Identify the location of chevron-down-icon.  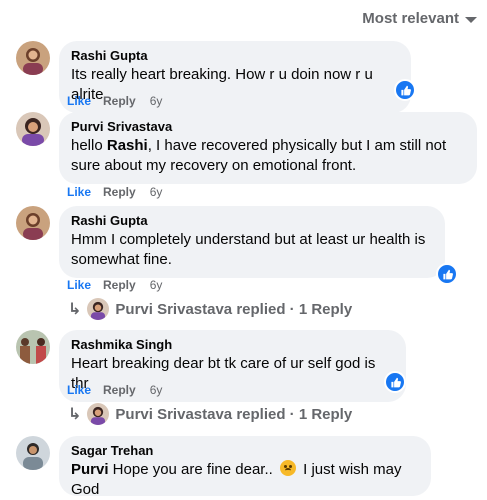
(471, 19).